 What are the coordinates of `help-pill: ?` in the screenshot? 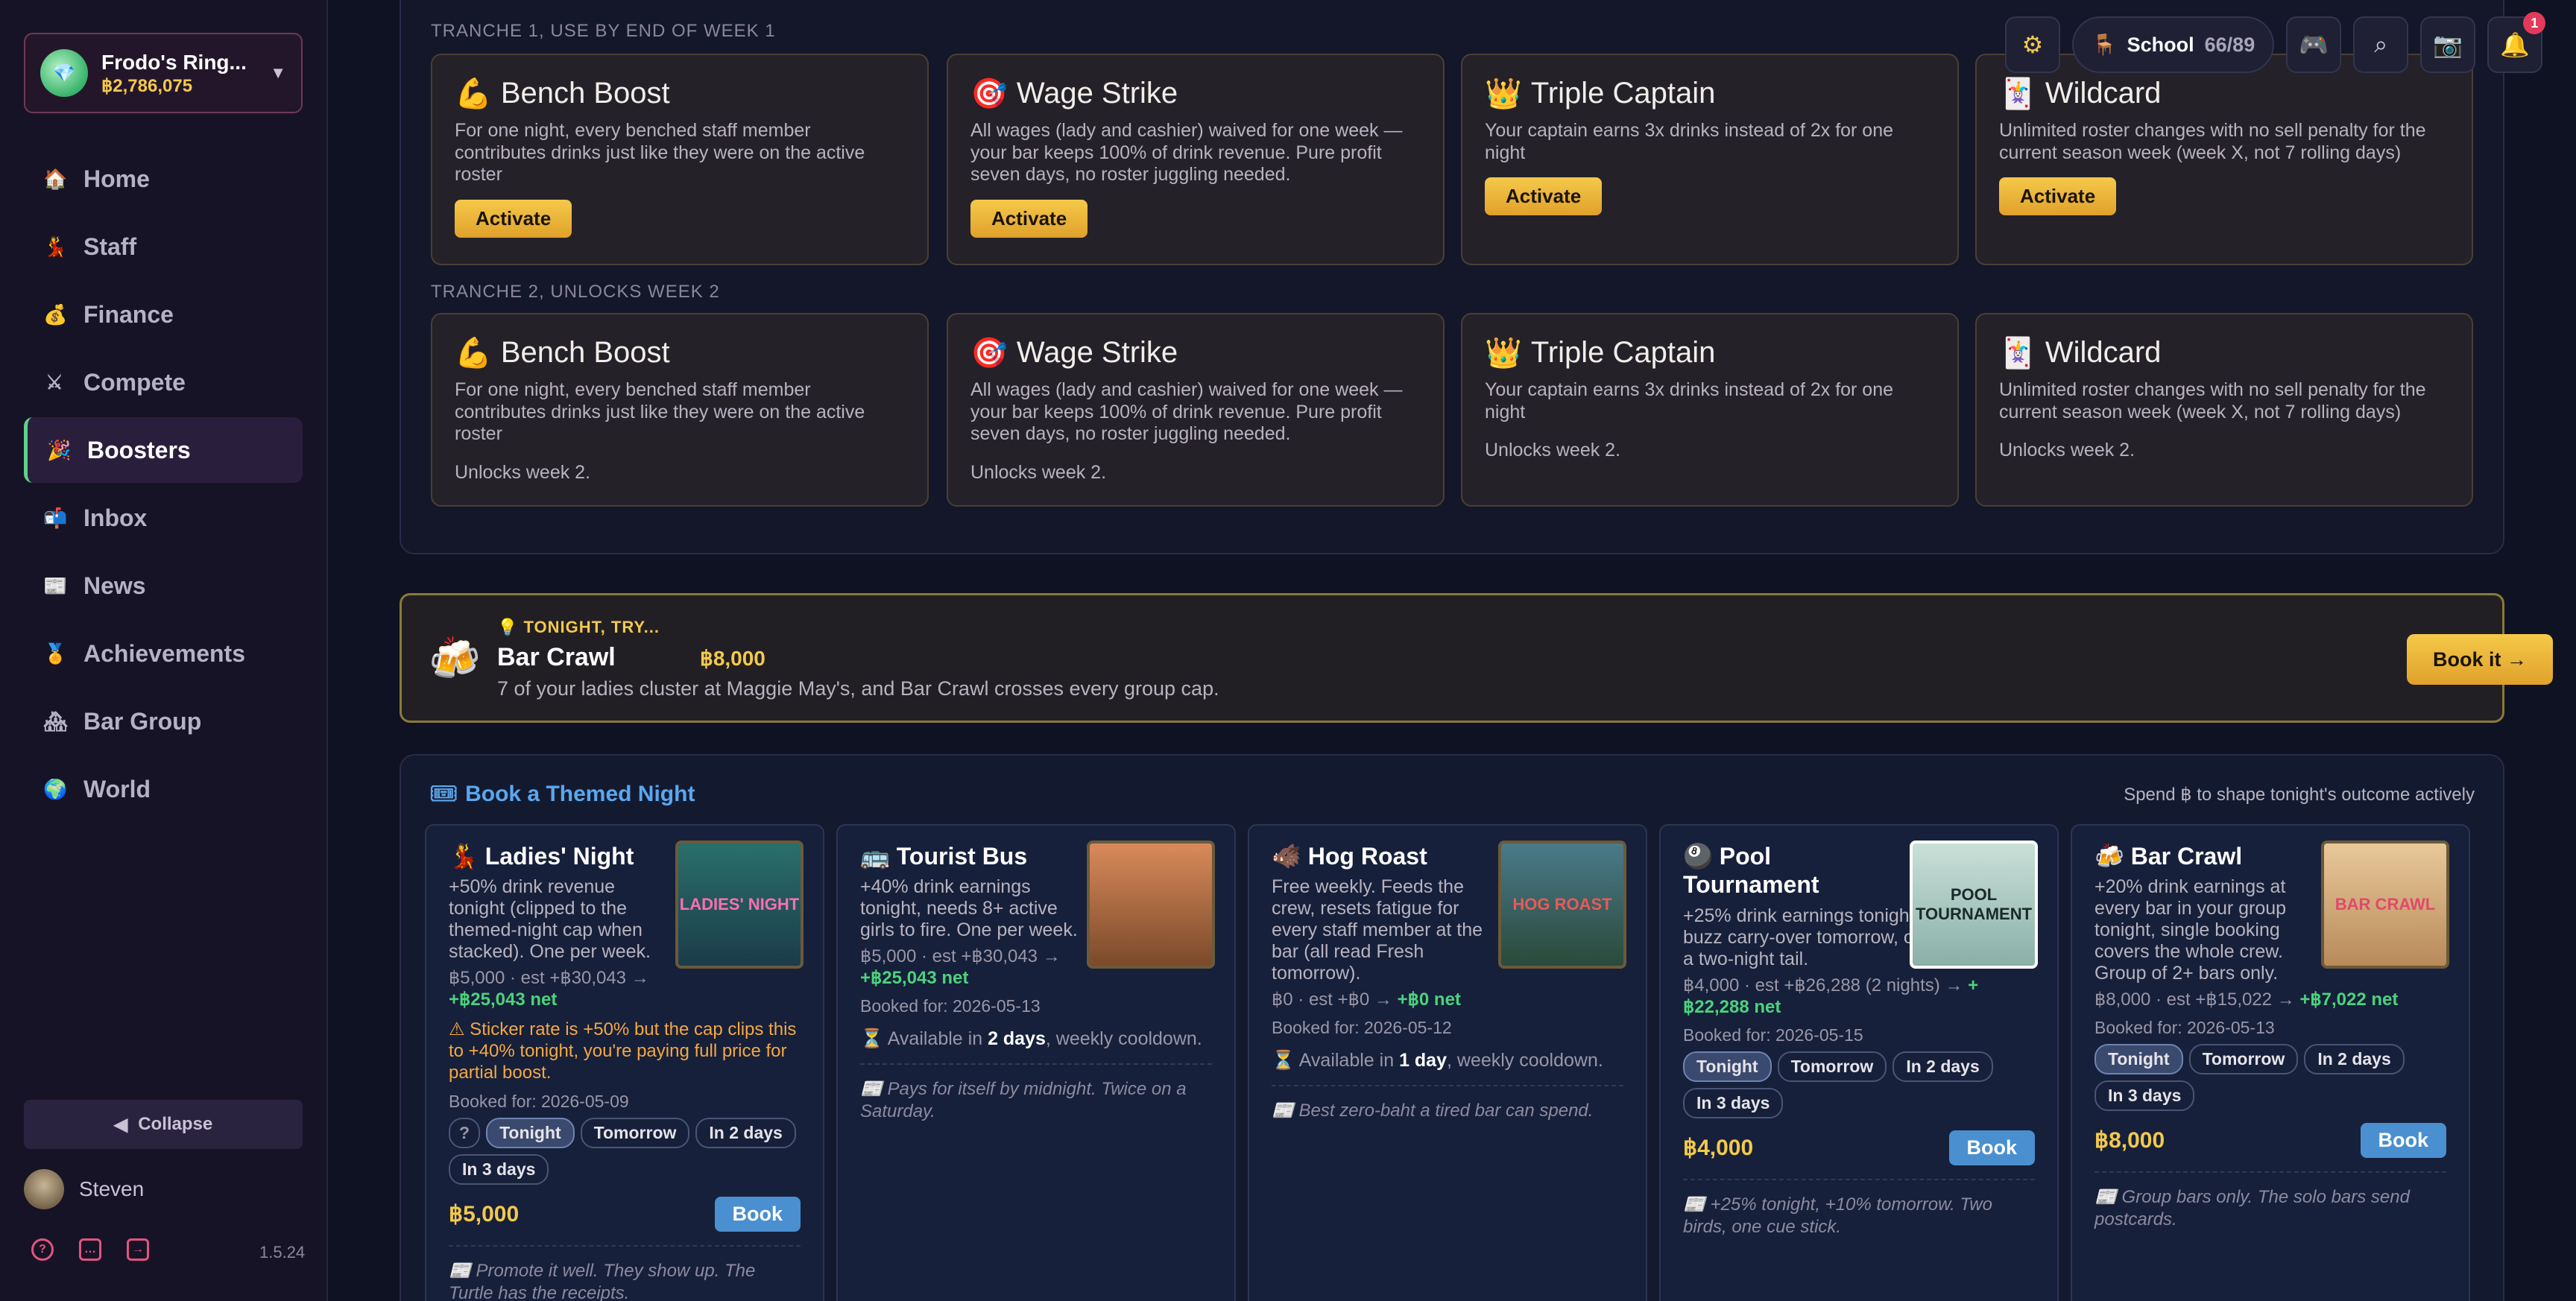 It's located at (465, 1132).